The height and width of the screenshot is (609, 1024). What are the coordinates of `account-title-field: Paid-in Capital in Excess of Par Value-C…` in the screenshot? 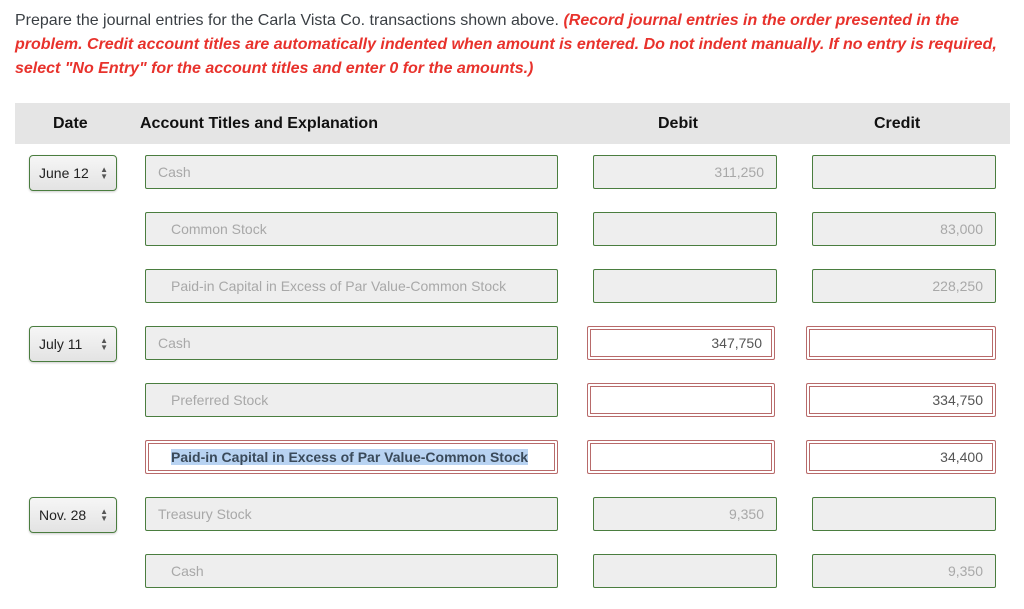 It's located at (351, 286).